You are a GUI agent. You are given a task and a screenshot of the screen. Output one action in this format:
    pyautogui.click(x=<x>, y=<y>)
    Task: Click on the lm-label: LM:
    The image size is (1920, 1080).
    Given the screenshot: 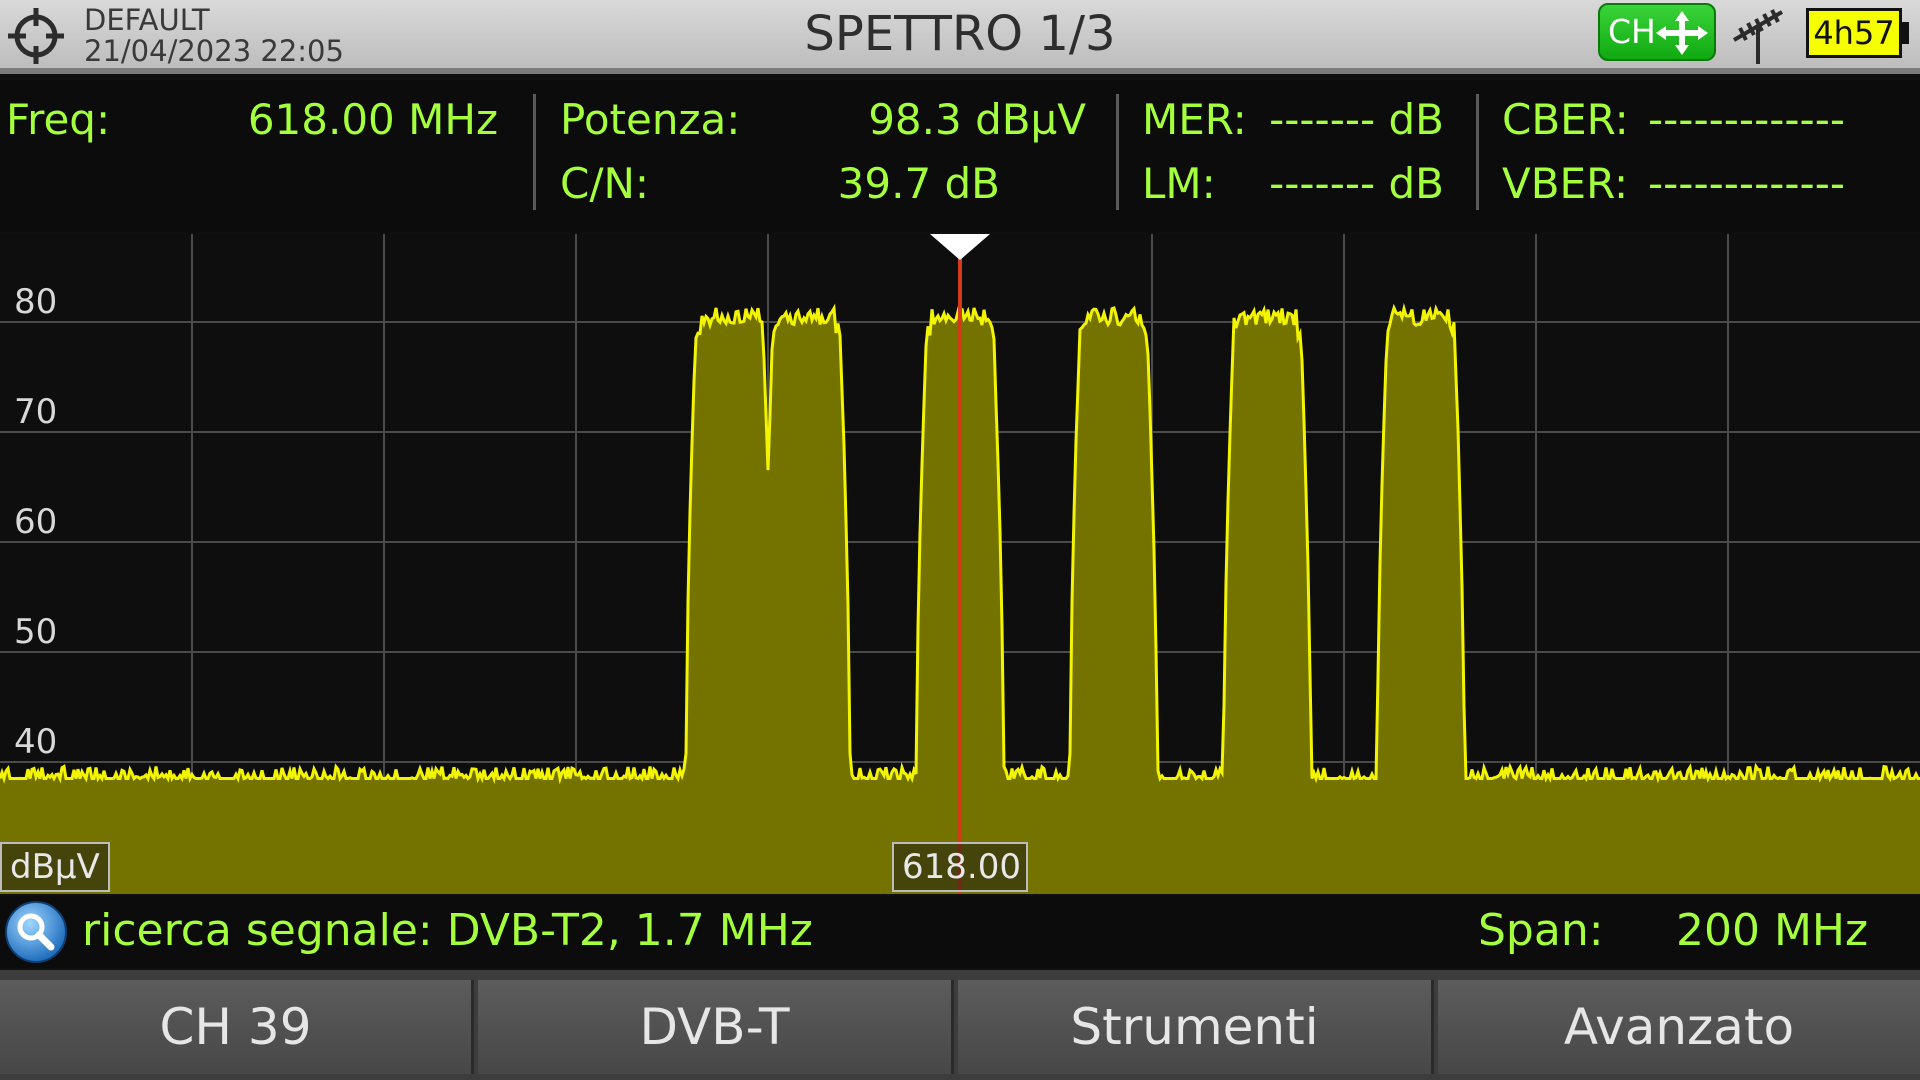 What is the action you would take?
    pyautogui.click(x=1179, y=183)
    